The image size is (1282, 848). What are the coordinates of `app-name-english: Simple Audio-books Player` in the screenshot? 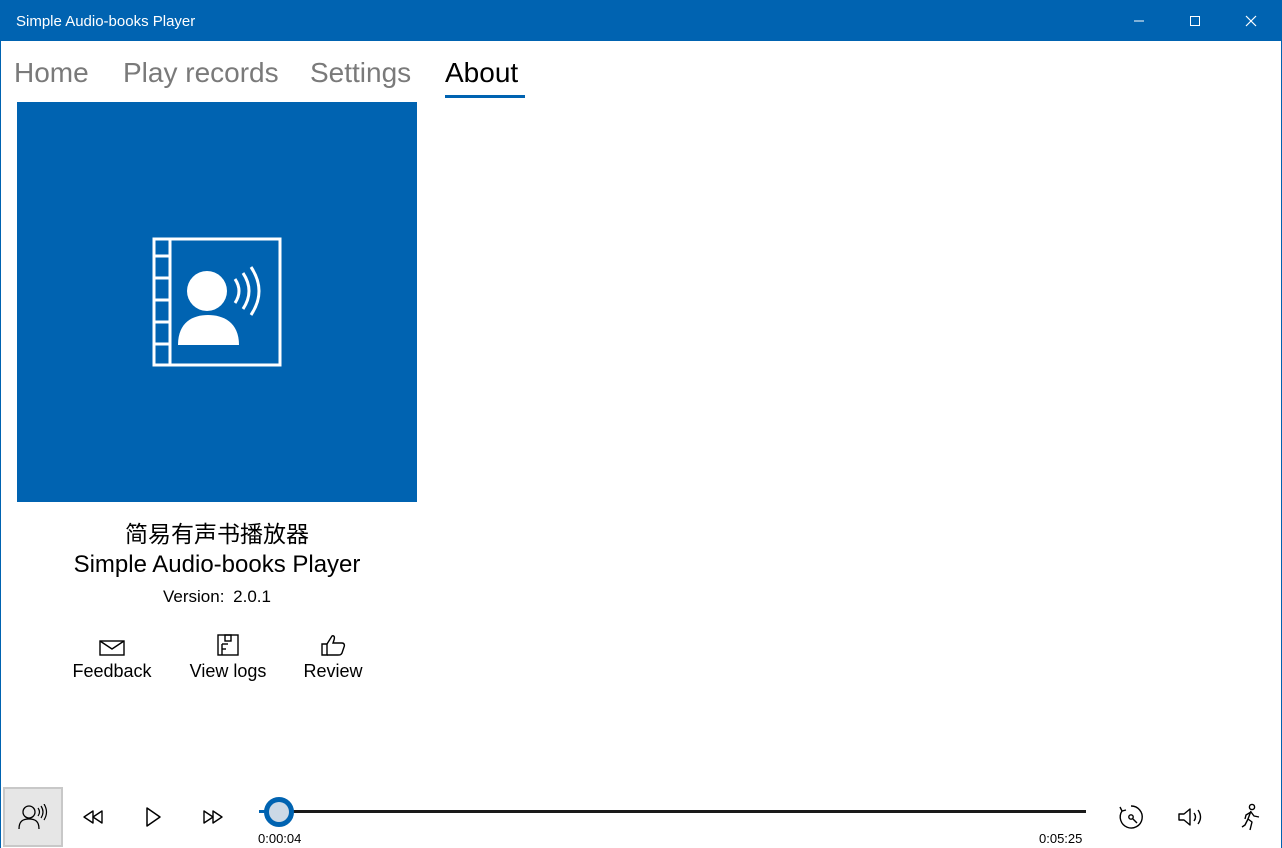 It's located at (217, 564).